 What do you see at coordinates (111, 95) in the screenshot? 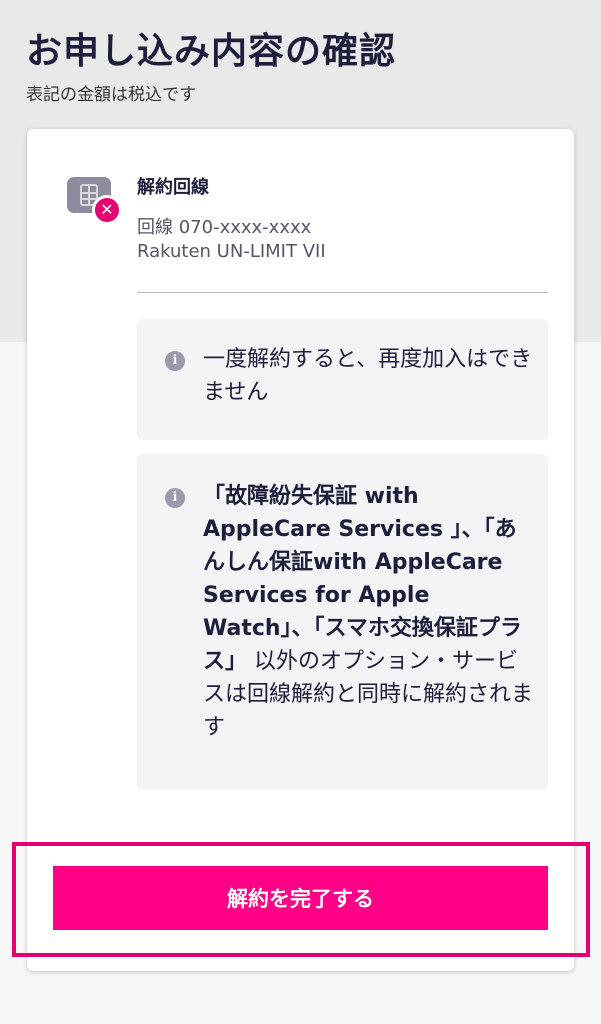
I see `tax-note: 表記の金額は税込です` at bounding box center [111, 95].